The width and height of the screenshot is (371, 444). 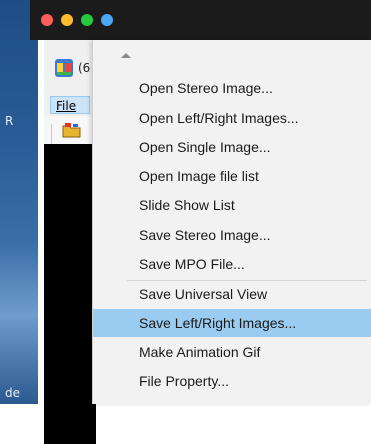 What do you see at coordinates (72, 130) in the screenshot?
I see `open-folder-icon` at bounding box center [72, 130].